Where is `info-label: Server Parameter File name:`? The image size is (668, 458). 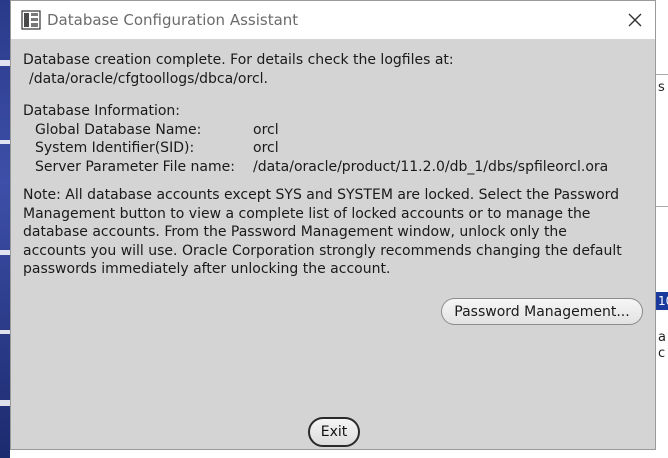 info-label: Server Parameter File name: is located at coordinates (135, 166).